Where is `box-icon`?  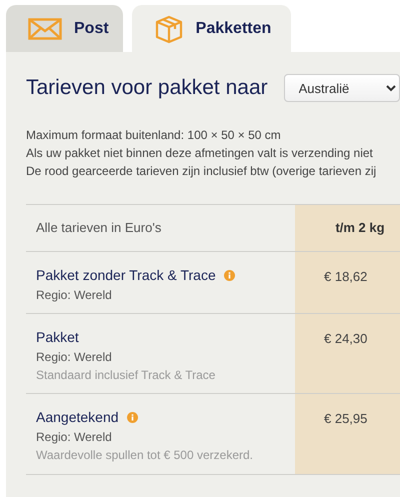
box-icon is located at coordinates (169, 29).